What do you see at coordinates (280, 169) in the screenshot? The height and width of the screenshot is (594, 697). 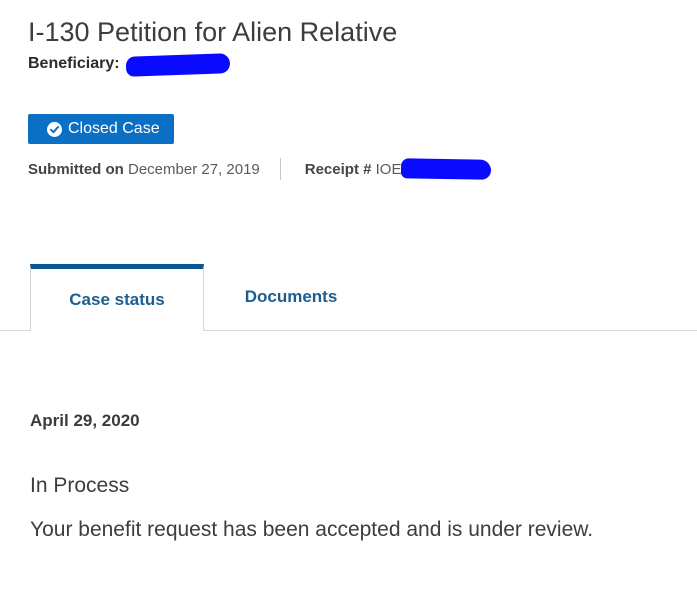 I see `meta-divider` at bounding box center [280, 169].